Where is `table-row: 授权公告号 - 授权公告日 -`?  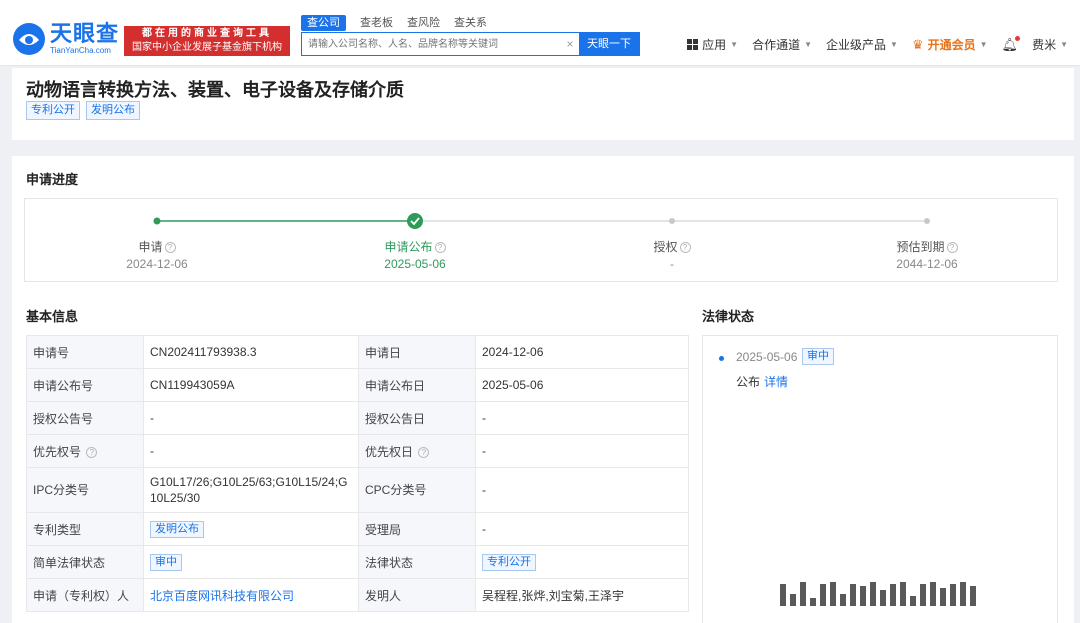 table-row: 授权公告号 - 授权公告日 - is located at coordinates (357, 418).